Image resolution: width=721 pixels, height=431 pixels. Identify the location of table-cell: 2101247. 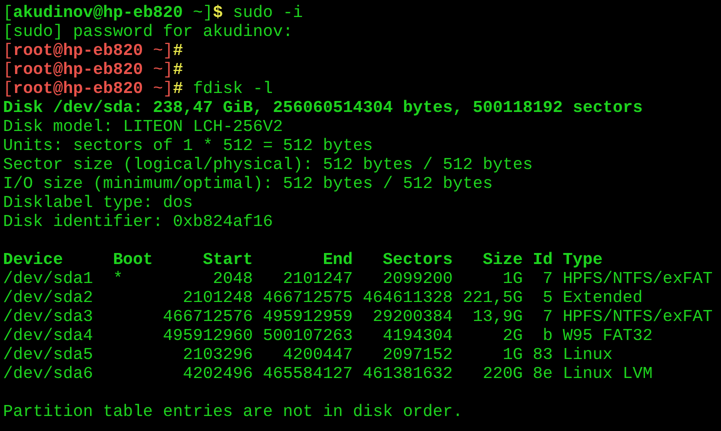
(317, 279).